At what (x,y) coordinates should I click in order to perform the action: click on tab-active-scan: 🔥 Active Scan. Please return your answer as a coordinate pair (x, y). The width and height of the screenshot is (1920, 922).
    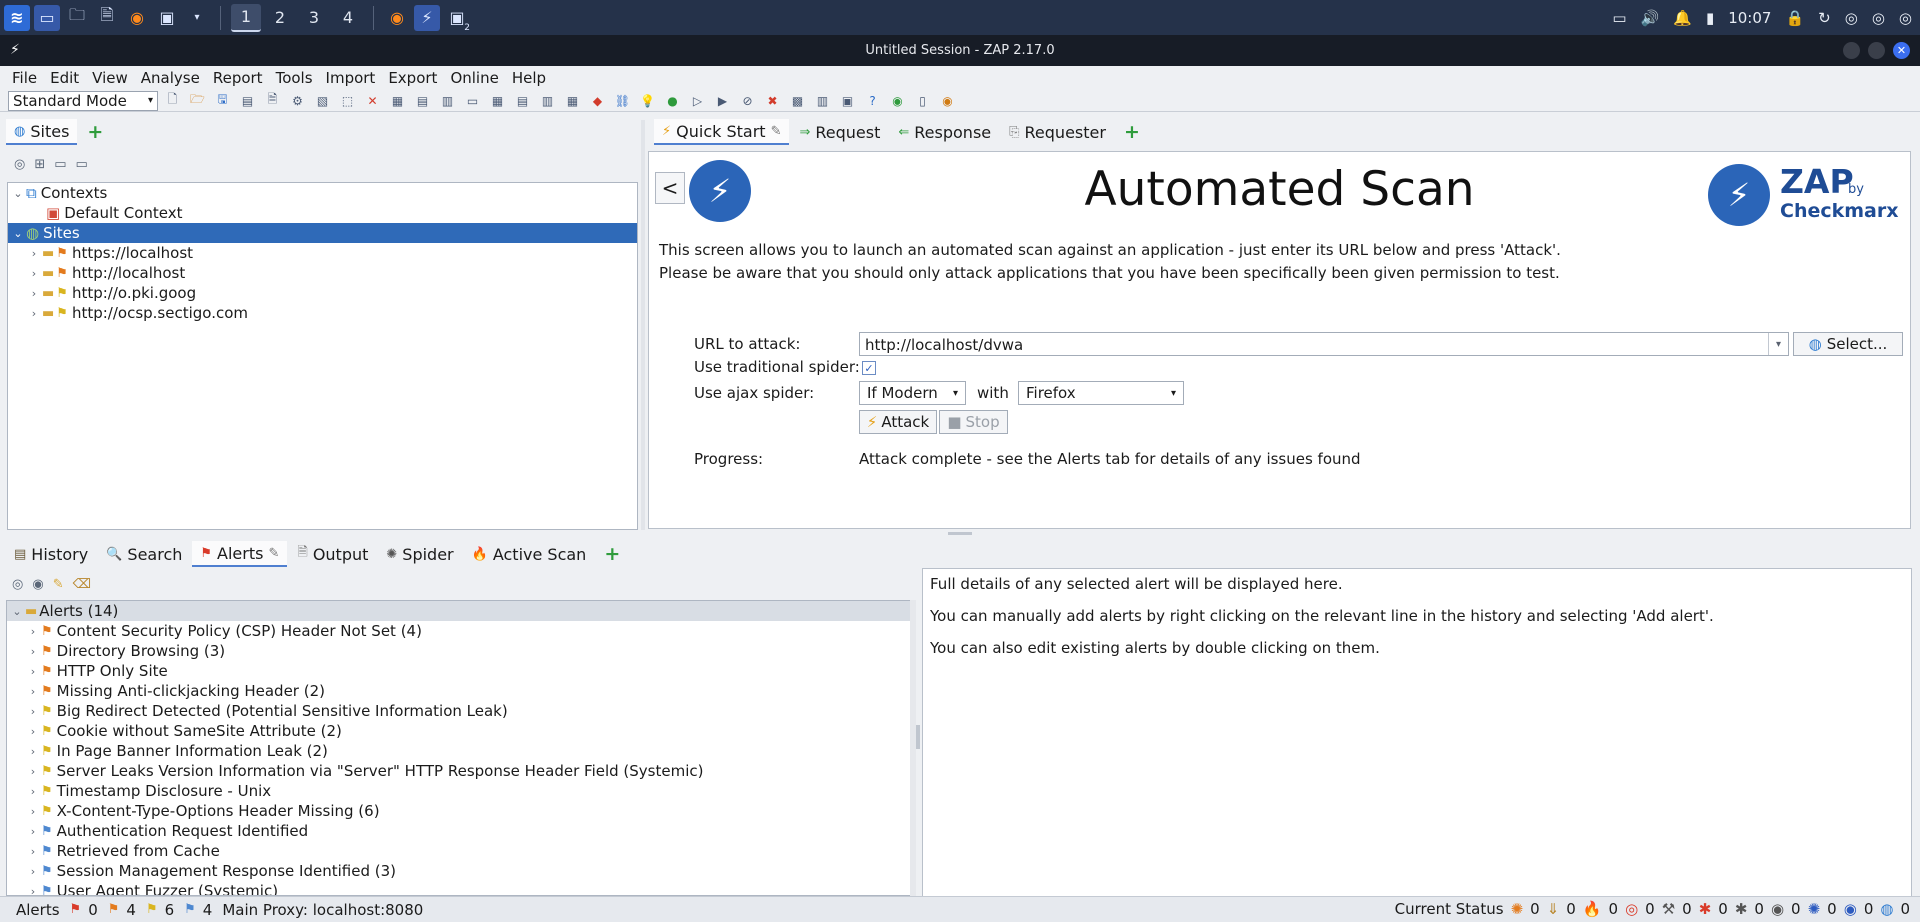
    Looking at the image, I should click on (529, 554).